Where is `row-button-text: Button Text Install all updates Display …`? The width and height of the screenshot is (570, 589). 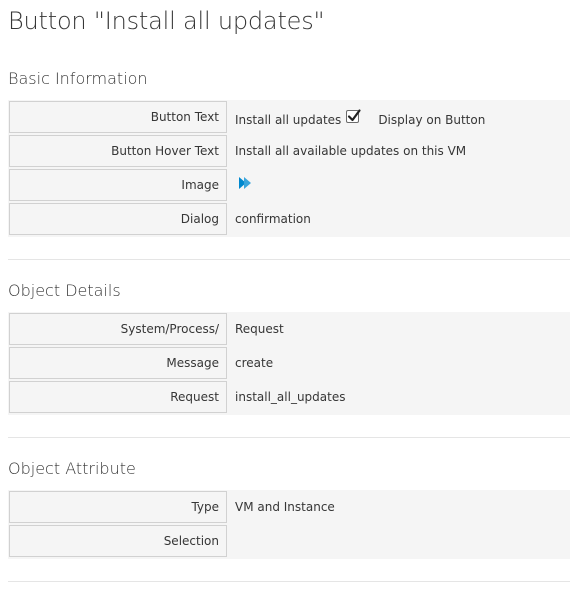
row-button-text: Button Text Install all updates Display … is located at coordinates (289, 117).